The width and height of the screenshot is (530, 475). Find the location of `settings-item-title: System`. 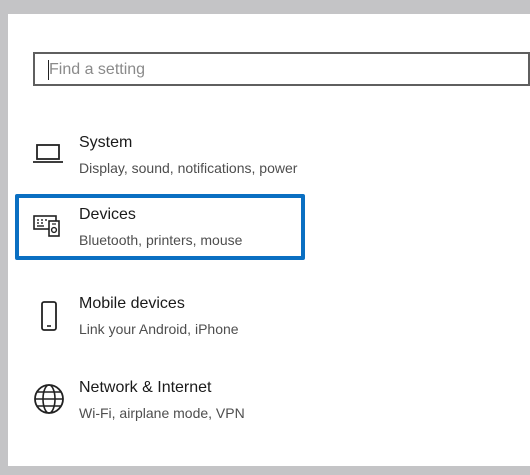

settings-item-title: System is located at coordinates (106, 142).